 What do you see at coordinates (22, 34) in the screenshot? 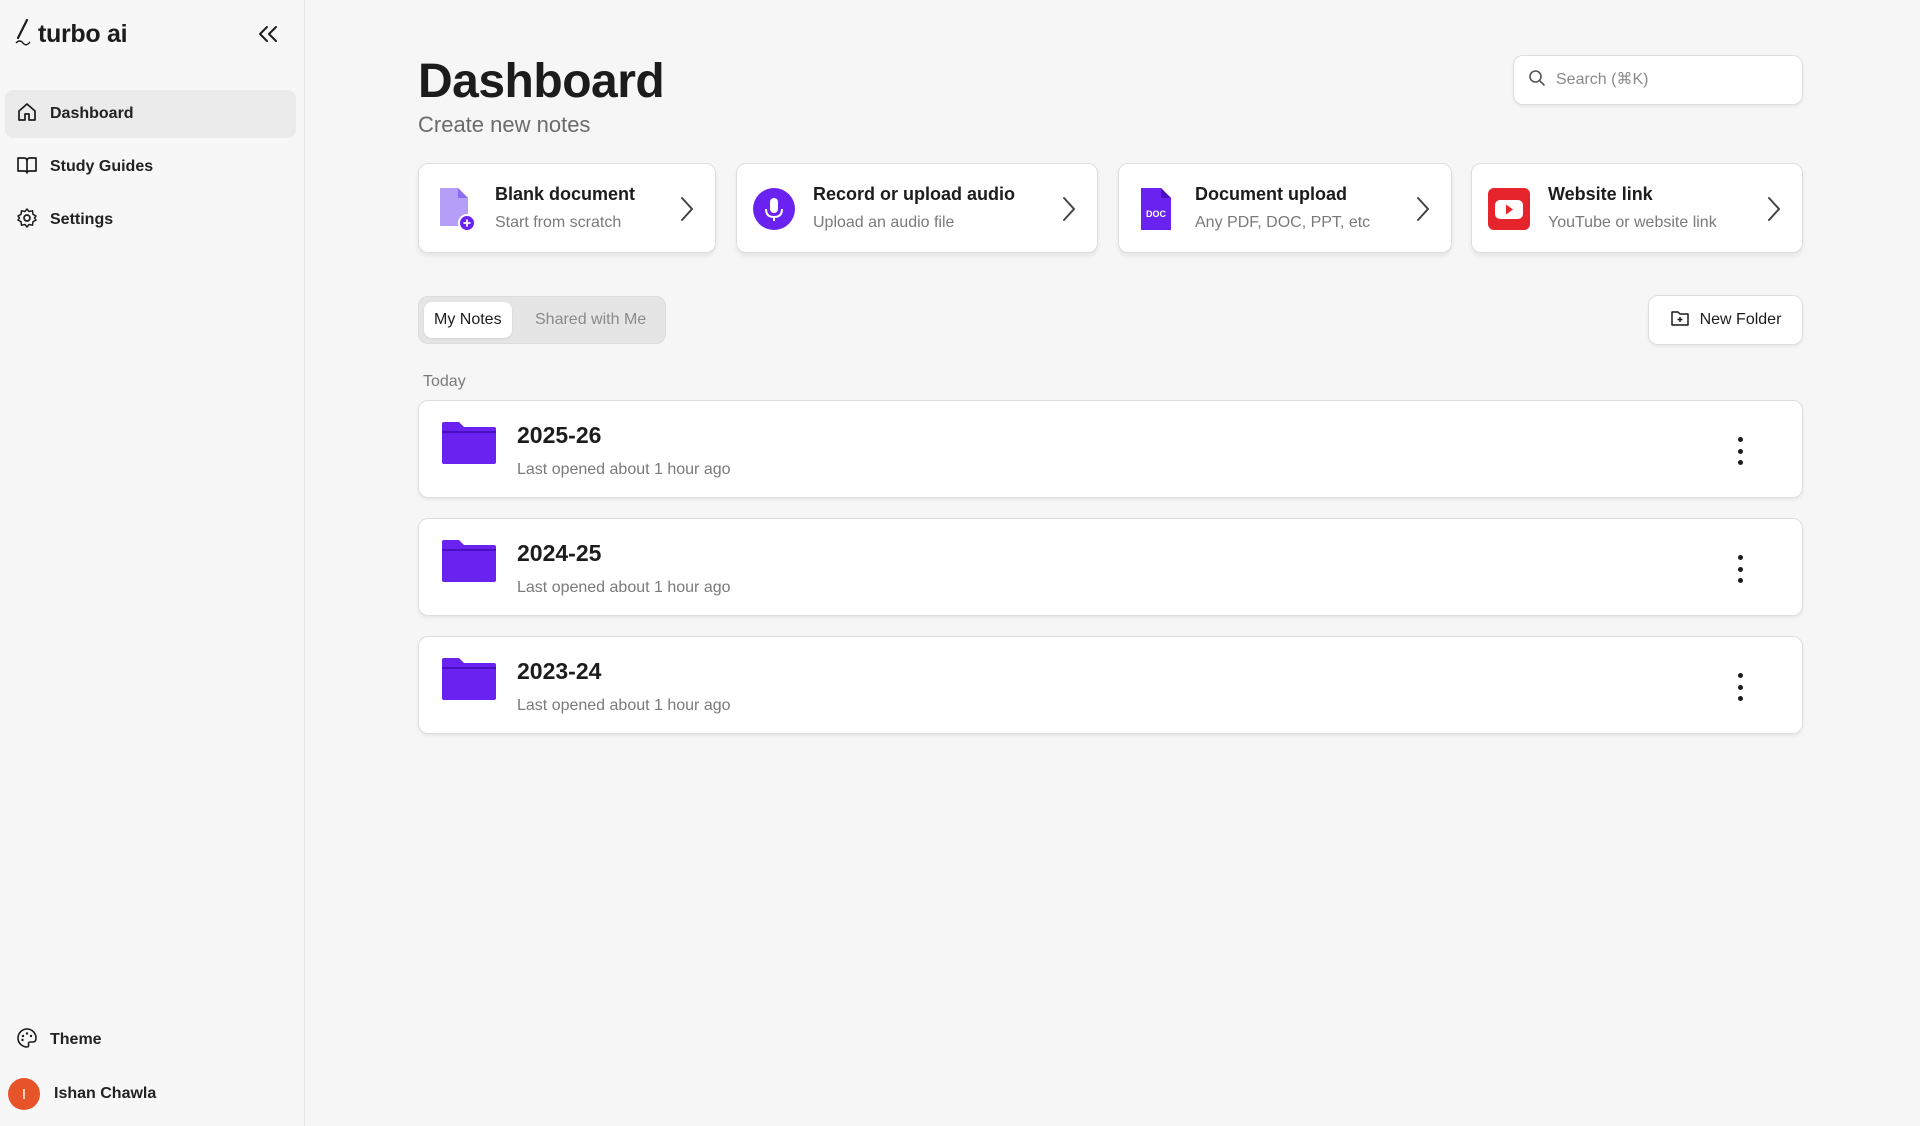
I see `pen-icon` at bounding box center [22, 34].